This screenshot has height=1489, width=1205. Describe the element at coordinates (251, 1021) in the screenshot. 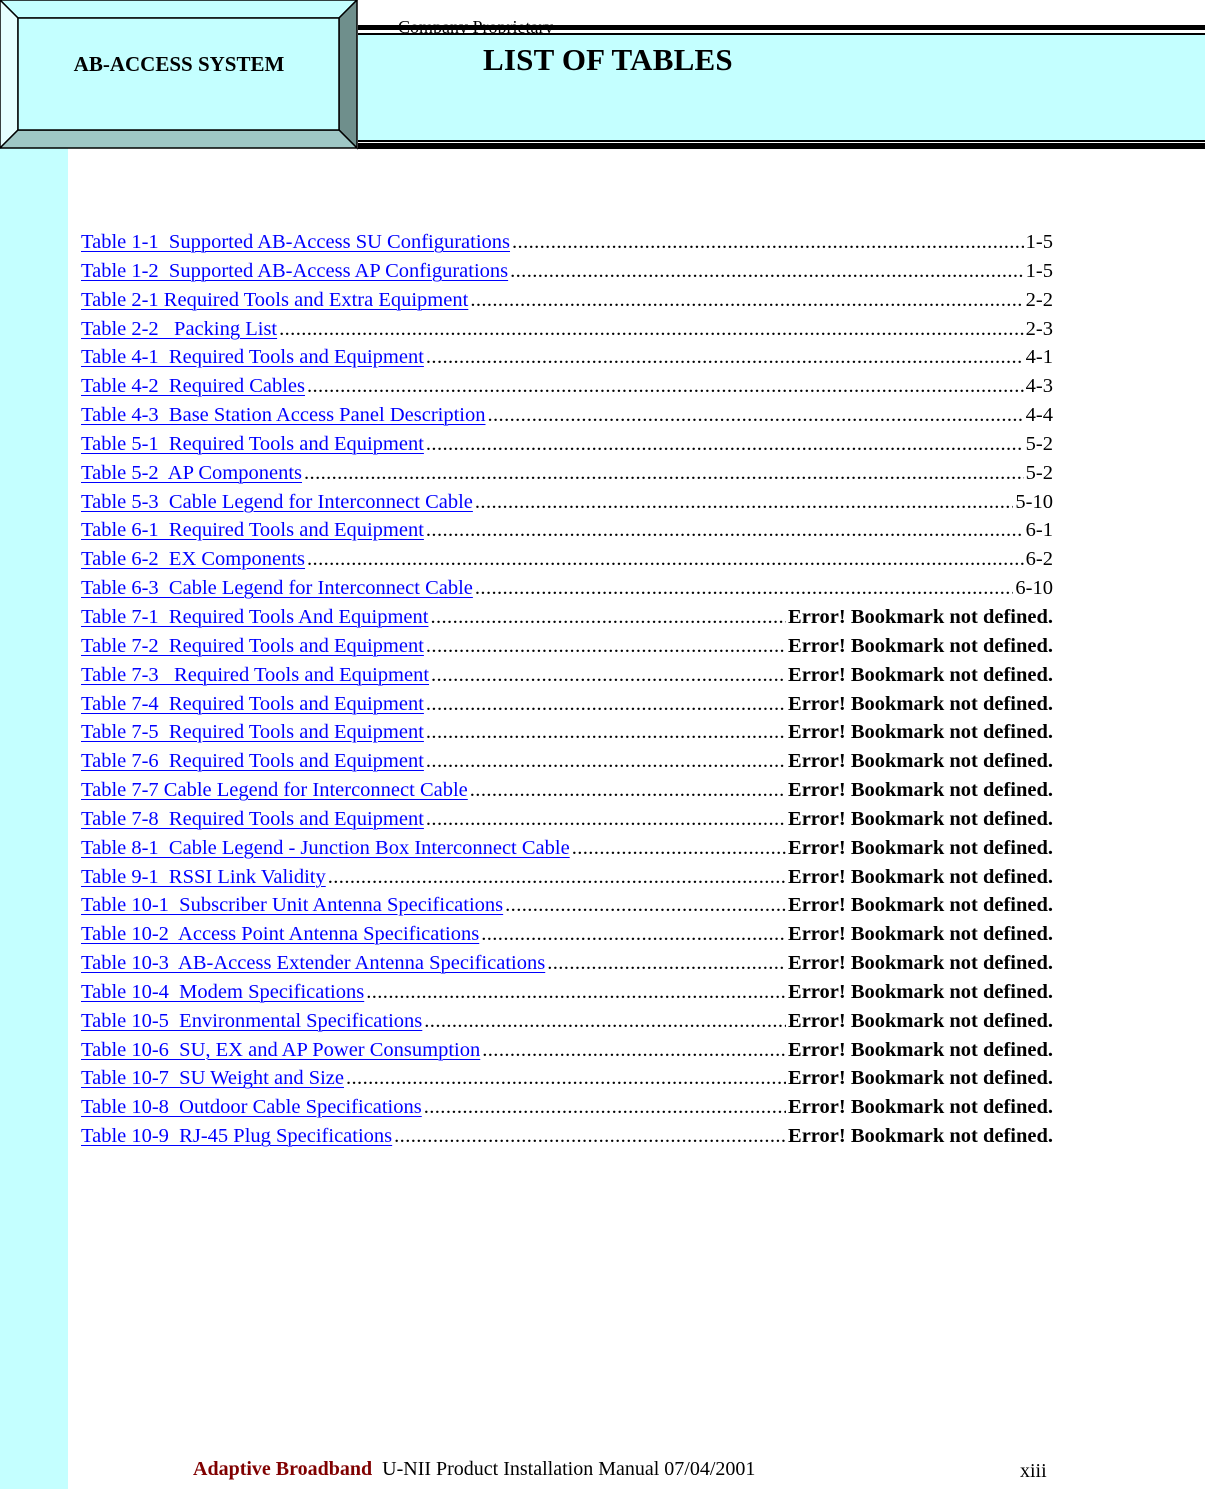

I see `toc-entry-link: Table 10-5 Environmental Specifications` at that location.